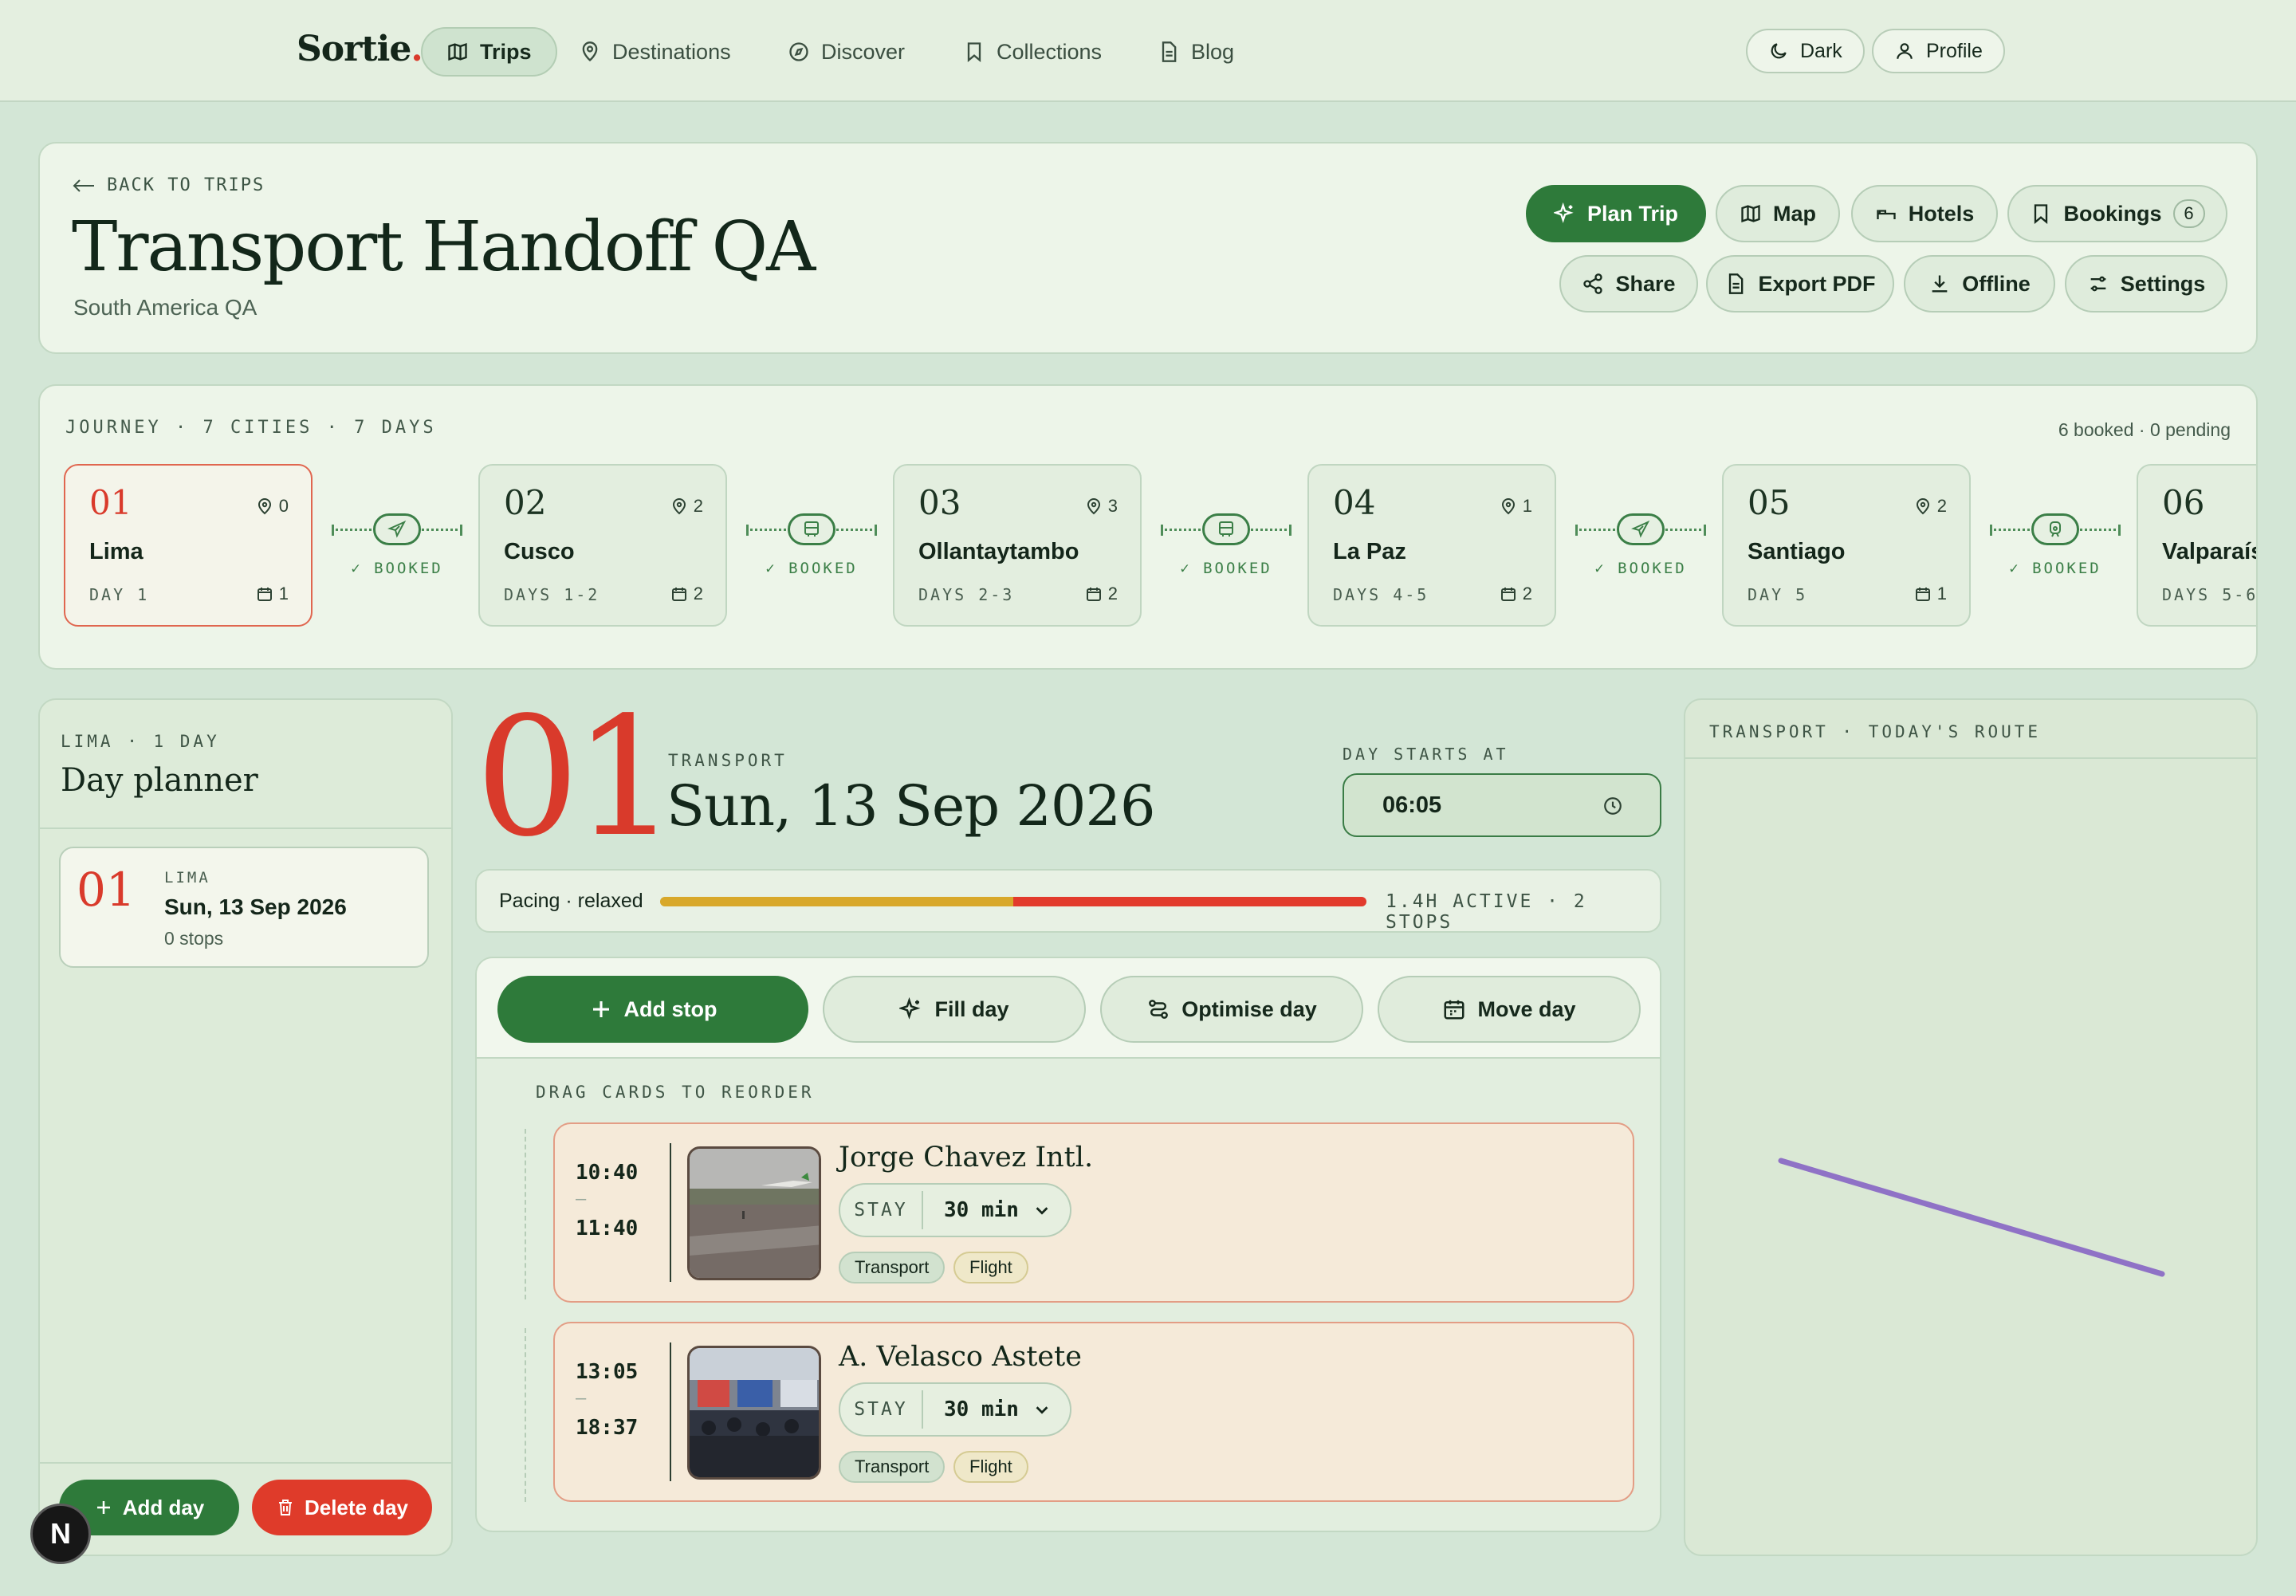  Describe the element at coordinates (1979, 284) in the screenshot. I see `offline-button: Offline` at that location.